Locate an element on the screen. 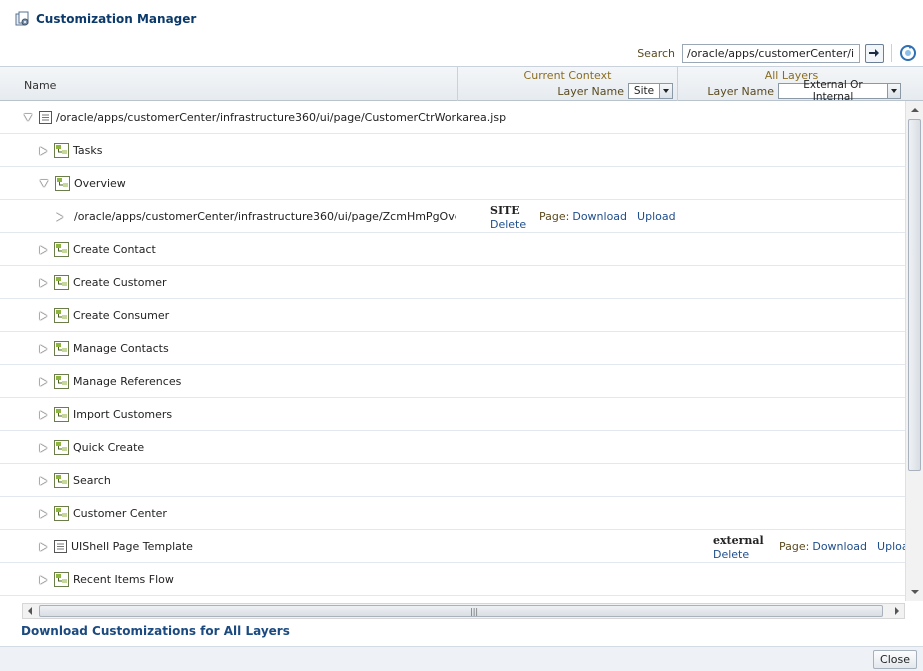 Image resolution: width=923 pixels, height=671 pixels. all-layers-layer-row: Layer Name External Or Internal is located at coordinates (791, 91).